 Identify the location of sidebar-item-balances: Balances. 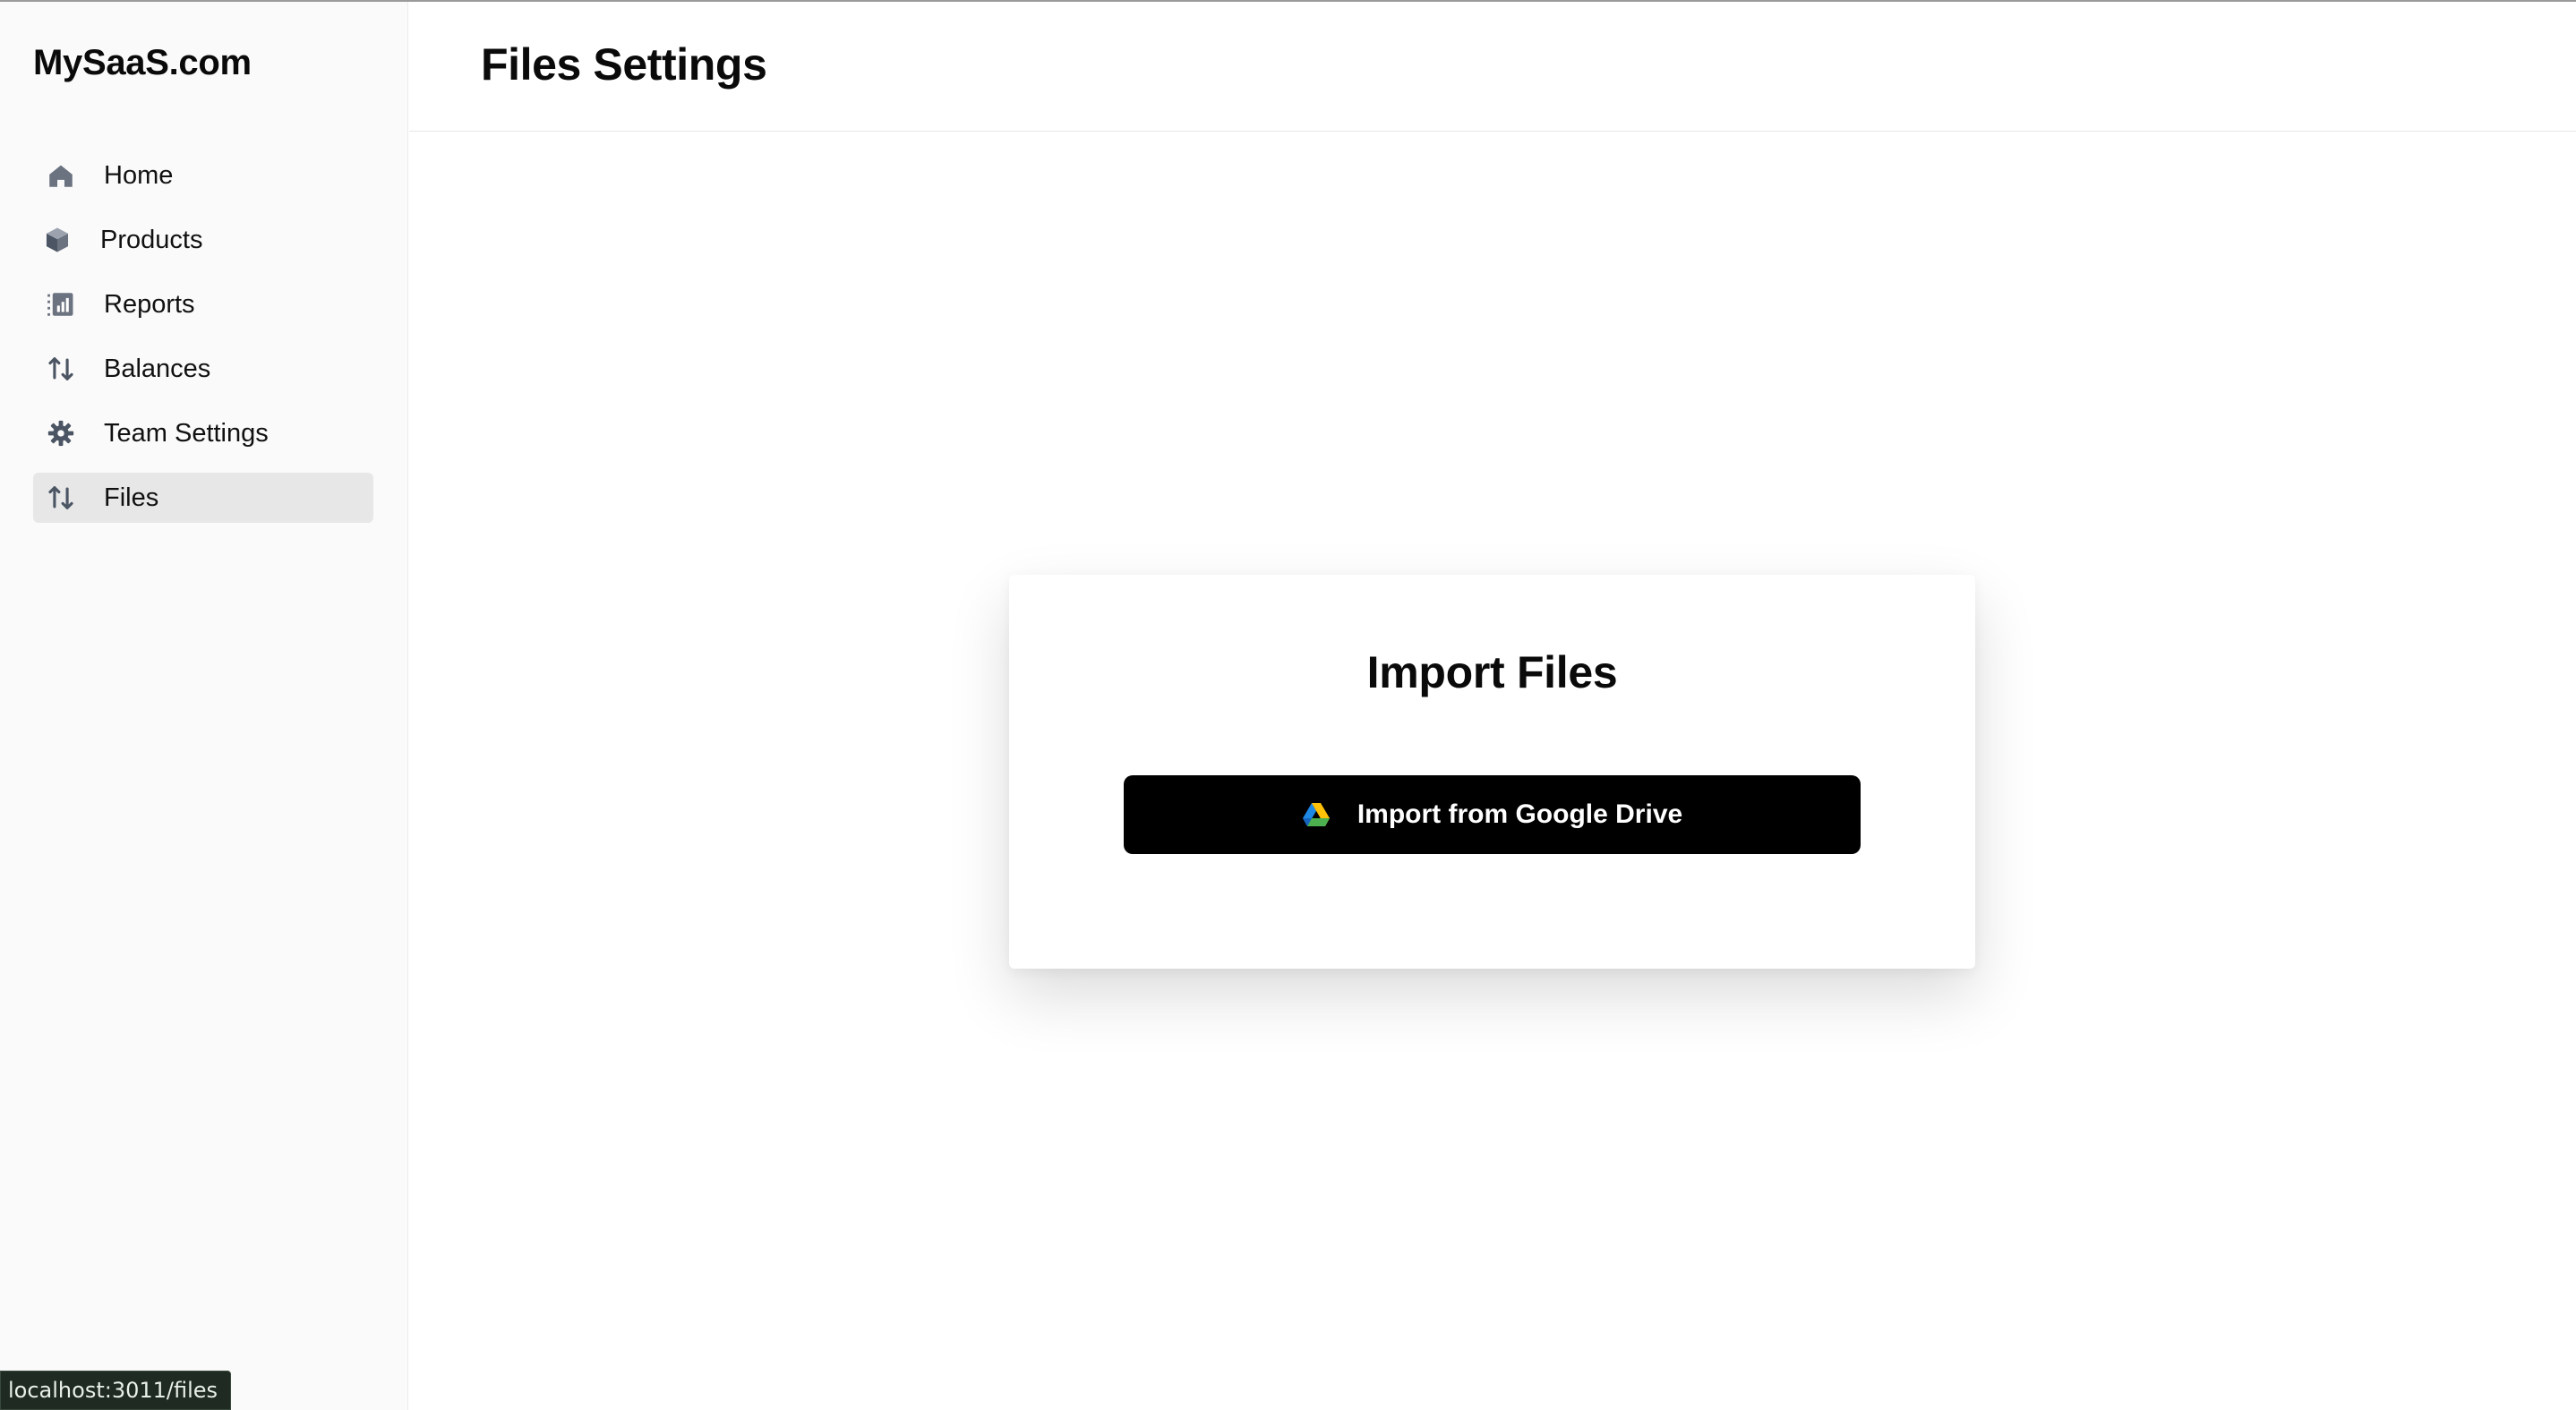
(203, 369).